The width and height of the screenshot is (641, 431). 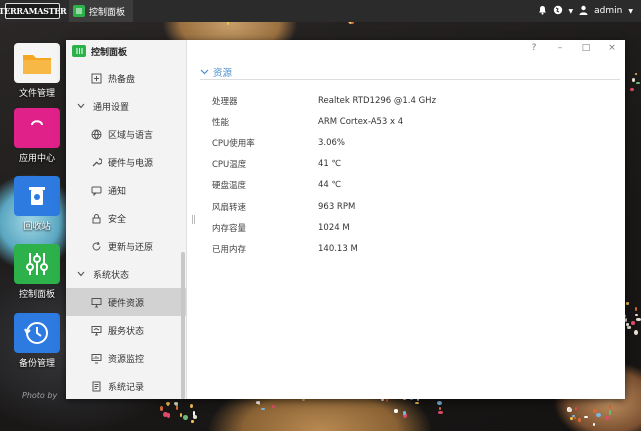 What do you see at coordinates (560, 48) in the screenshot?
I see `minimize-button: –` at bounding box center [560, 48].